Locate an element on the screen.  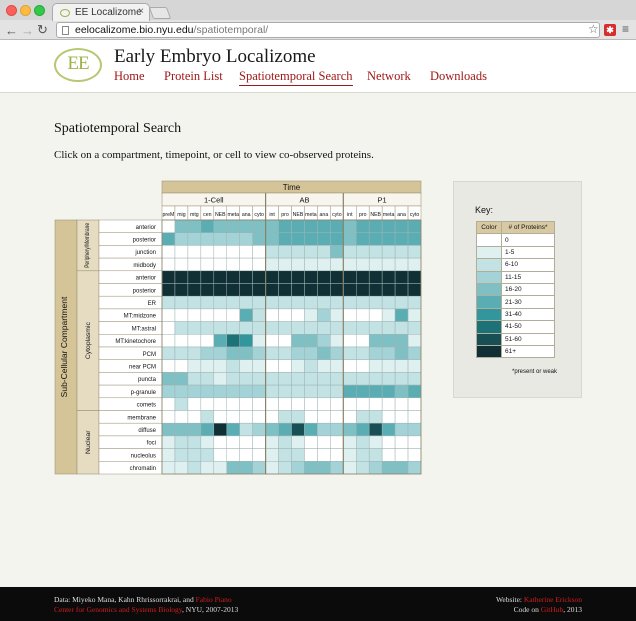
footer-link-cgsb: Center for Genomics and Systems Biology is located at coordinates (118, 609).